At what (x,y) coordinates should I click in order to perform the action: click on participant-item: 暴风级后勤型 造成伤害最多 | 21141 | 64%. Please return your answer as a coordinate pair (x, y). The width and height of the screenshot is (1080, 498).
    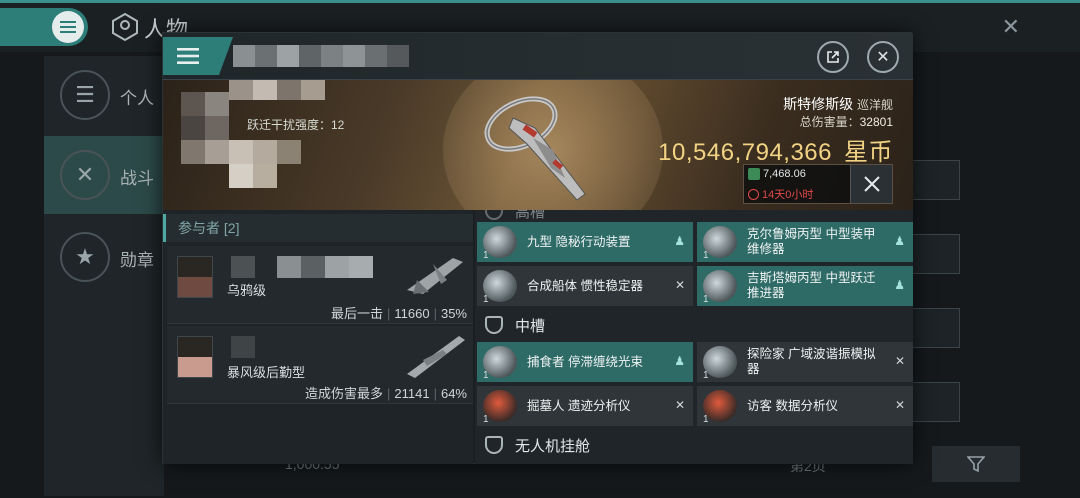
    Looking at the image, I should click on (320, 365).